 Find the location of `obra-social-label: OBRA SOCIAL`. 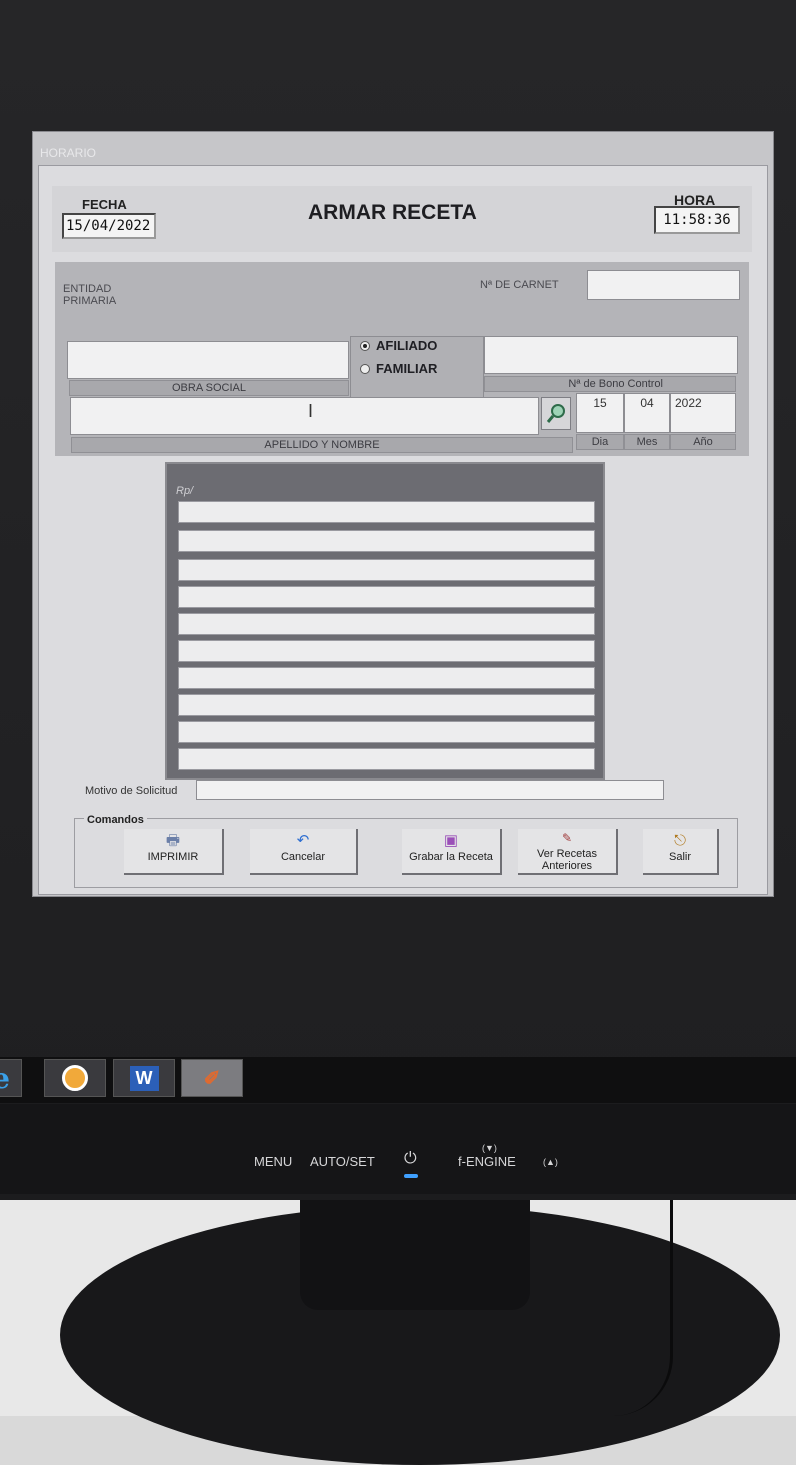

obra-social-label: OBRA SOCIAL is located at coordinates (209, 388).